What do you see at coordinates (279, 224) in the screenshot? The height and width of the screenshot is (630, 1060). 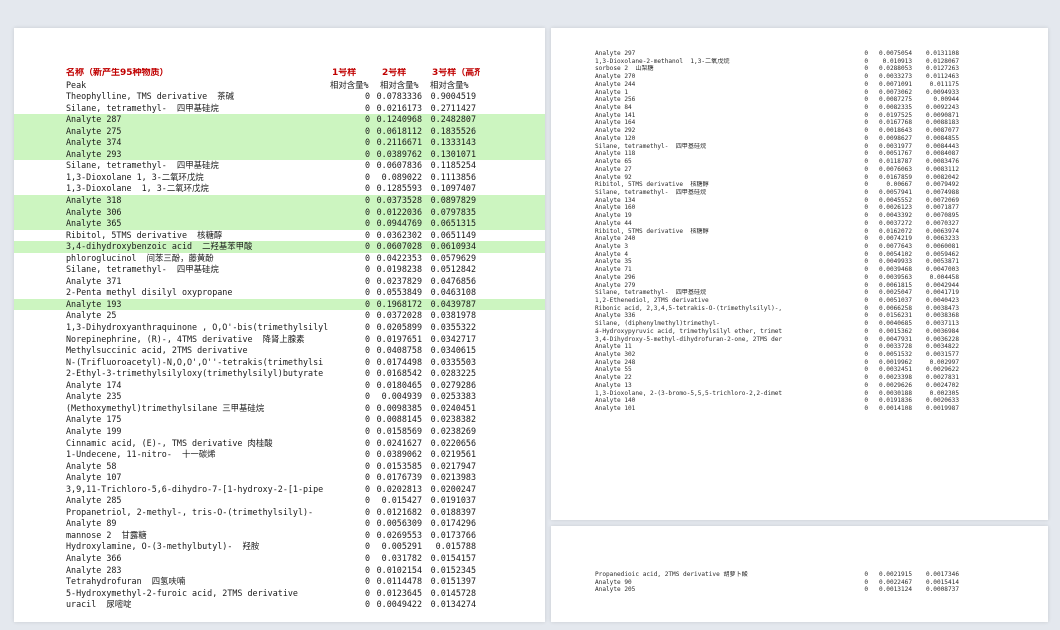 I see `table-row: Analyte 365 0 0.0944769 0.0651315` at bounding box center [279, 224].